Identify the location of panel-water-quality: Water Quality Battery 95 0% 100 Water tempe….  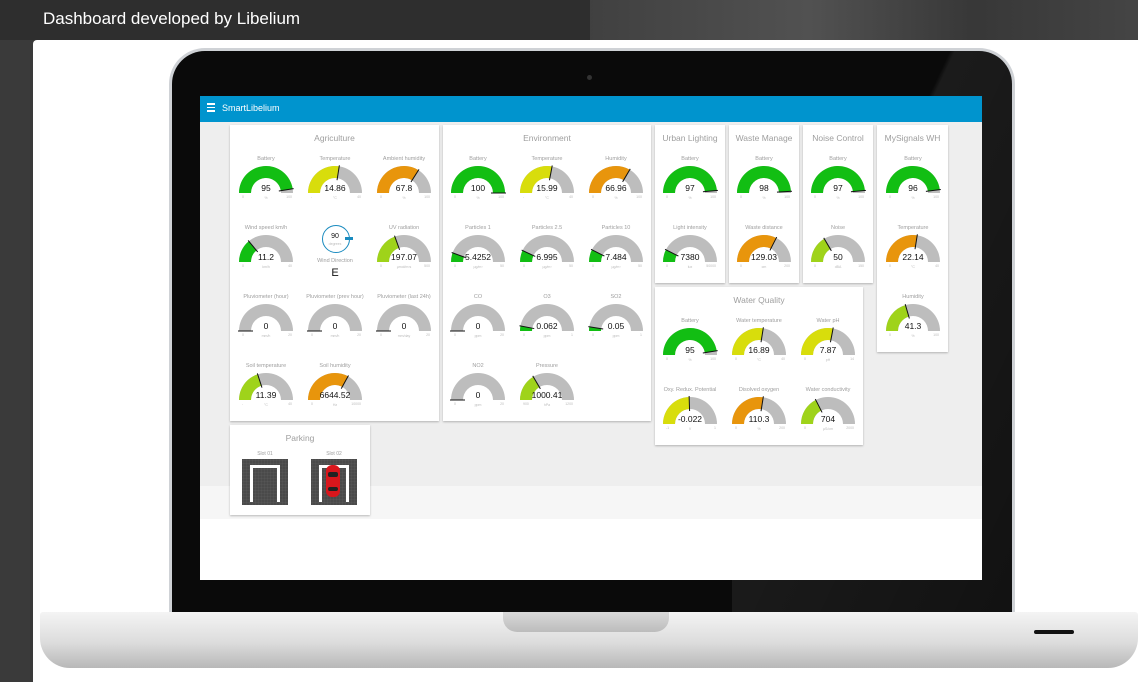
(759, 366).